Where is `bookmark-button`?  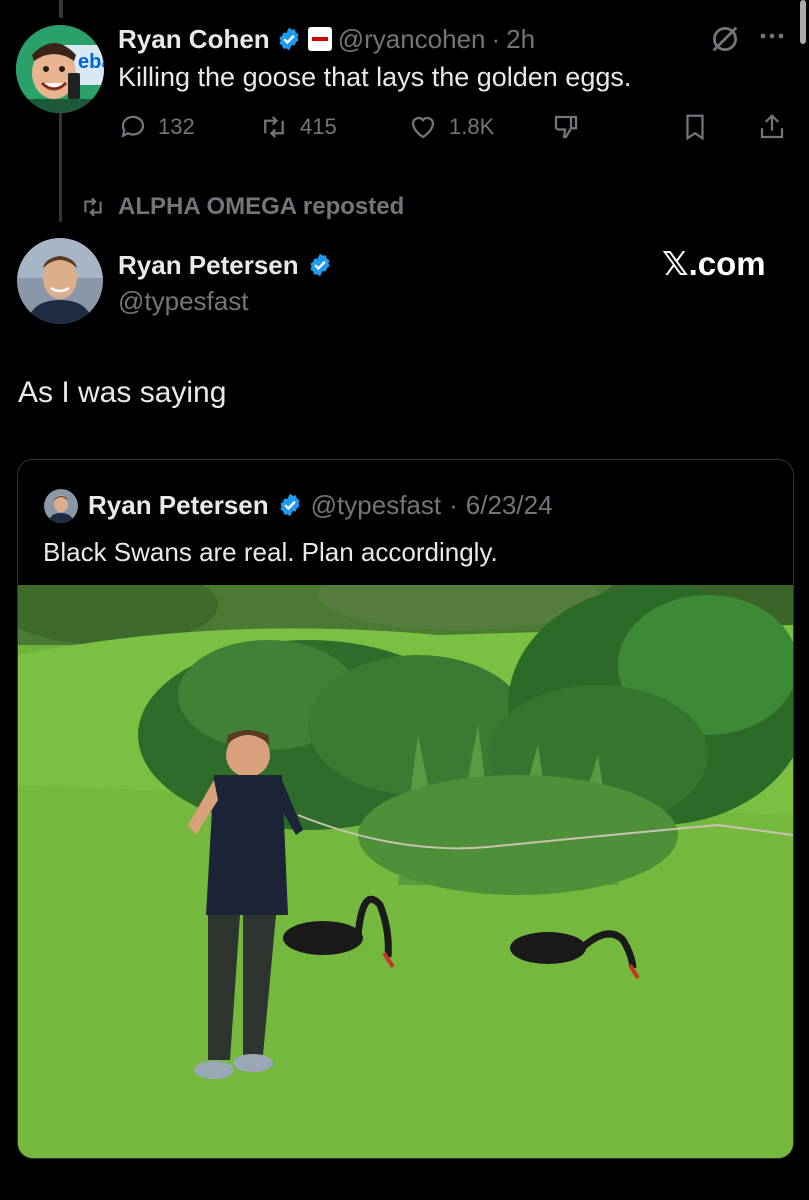
bookmark-button is located at coordinates (695, 127).